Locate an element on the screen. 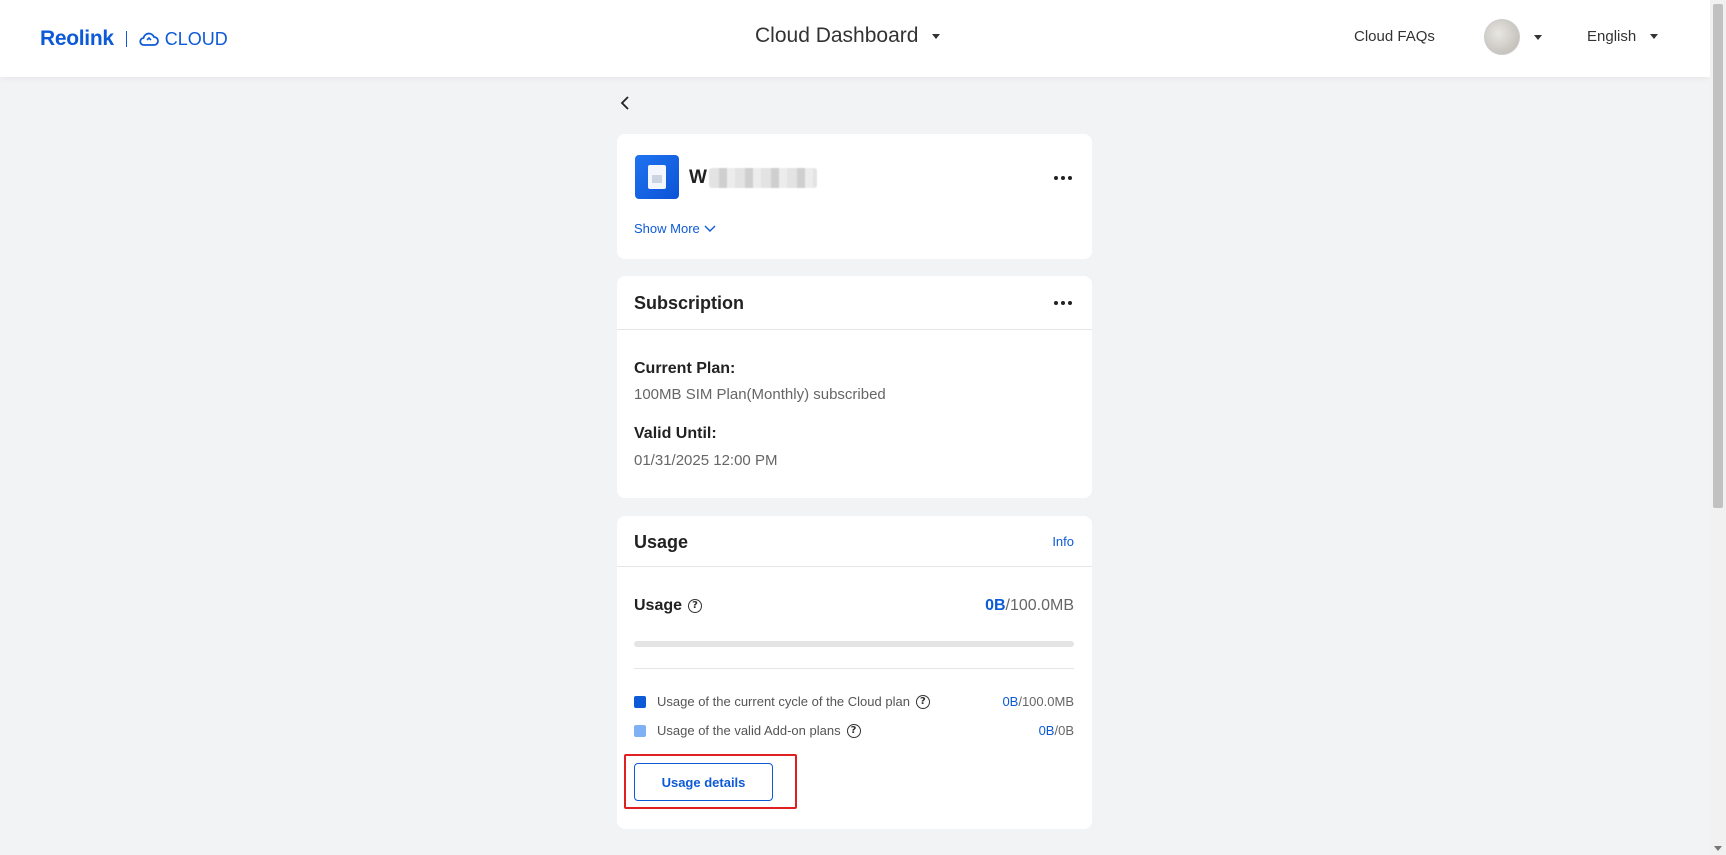 Image resolution: width=1726 pixels, height=855 pixels. usage-label-text: Usage is located at coordinates (658, 605).